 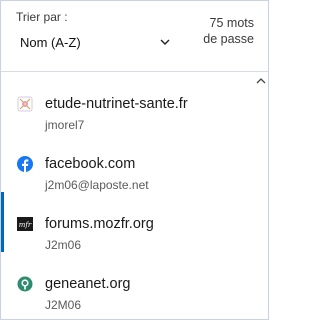 I want to click on chevron-down-icon, so click(x=165, y=42).